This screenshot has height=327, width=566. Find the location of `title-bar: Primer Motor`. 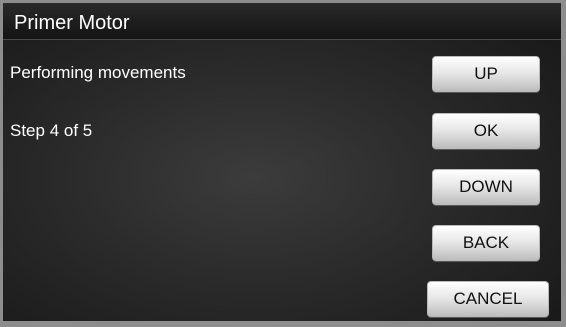

title-bar: Primer Motor is located at coordinates (282, 21).